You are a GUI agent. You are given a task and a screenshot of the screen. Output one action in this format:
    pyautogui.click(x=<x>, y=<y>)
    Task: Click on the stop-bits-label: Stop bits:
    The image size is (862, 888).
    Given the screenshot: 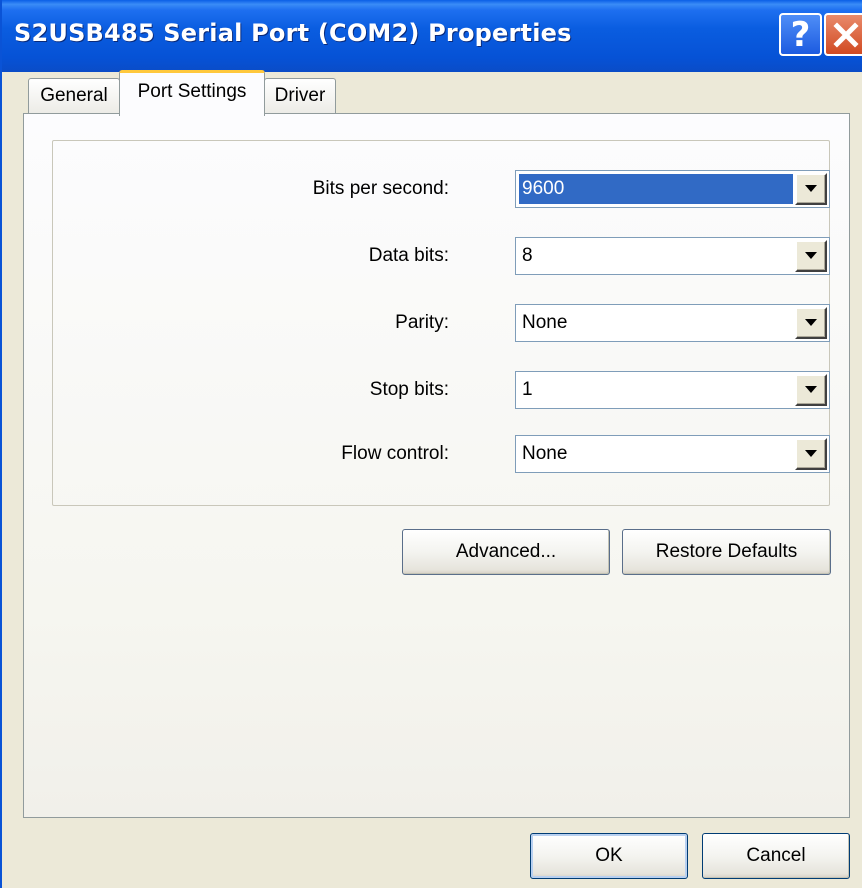 What is the action you would take?
    pyautogui.click(x=409, y=389)
    